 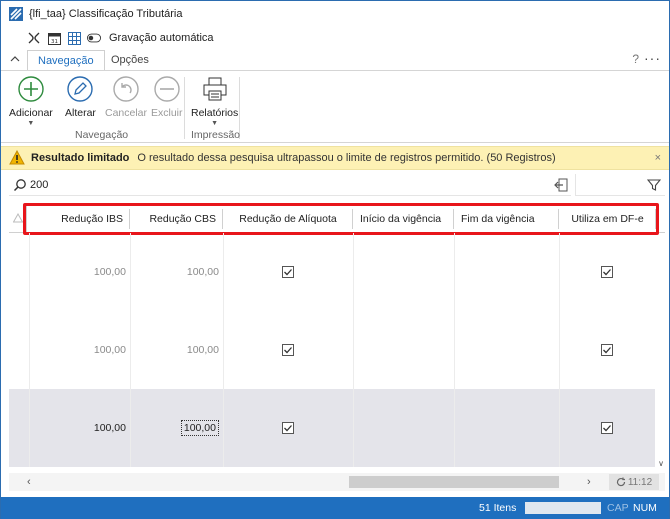 What do you see at coordinates (16, 14) in the screenshot?
I see `app-logo-icon` at bounding box center [16, 14].